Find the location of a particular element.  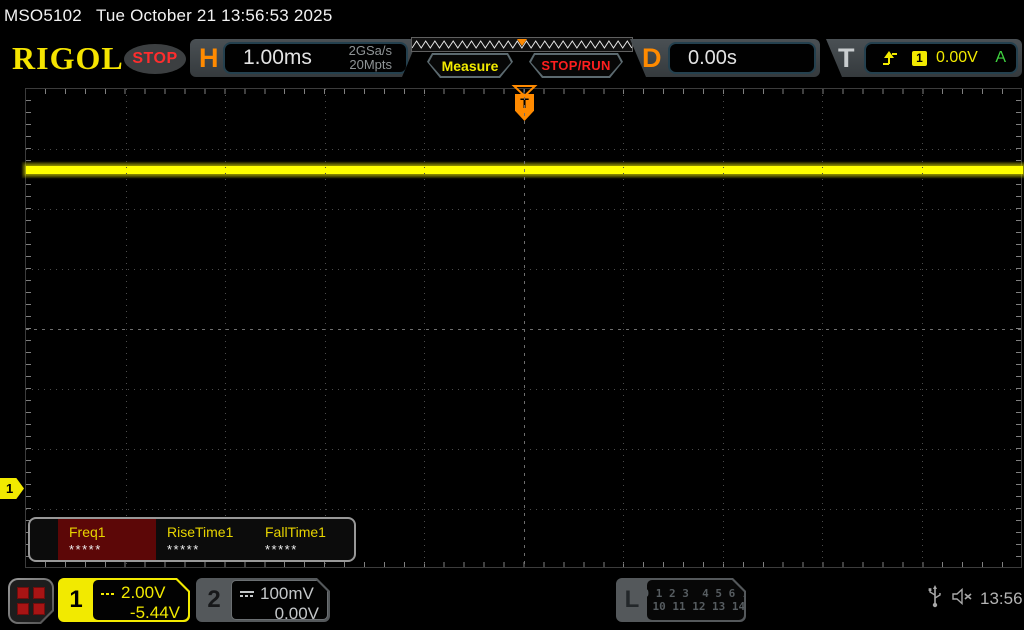

logic-channels-badge: L 0 1 2 3 4 5 6 7 8 9 10 11 12 13 14 15 is located at coordinates (681, 600).